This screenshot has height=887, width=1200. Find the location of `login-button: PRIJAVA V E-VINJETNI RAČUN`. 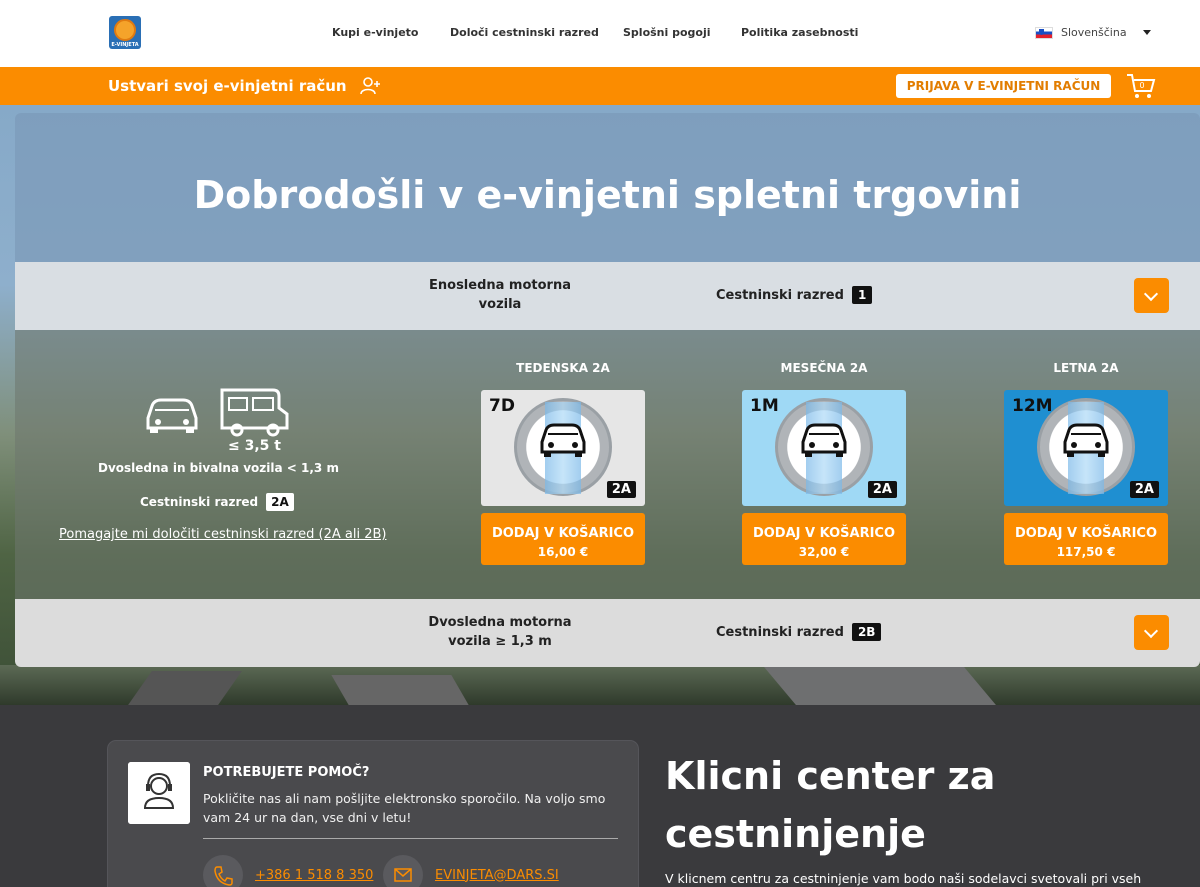

login-button: PRIJAVA V E-VINJETNI RAČUN is located at coordinates (1003, 86).